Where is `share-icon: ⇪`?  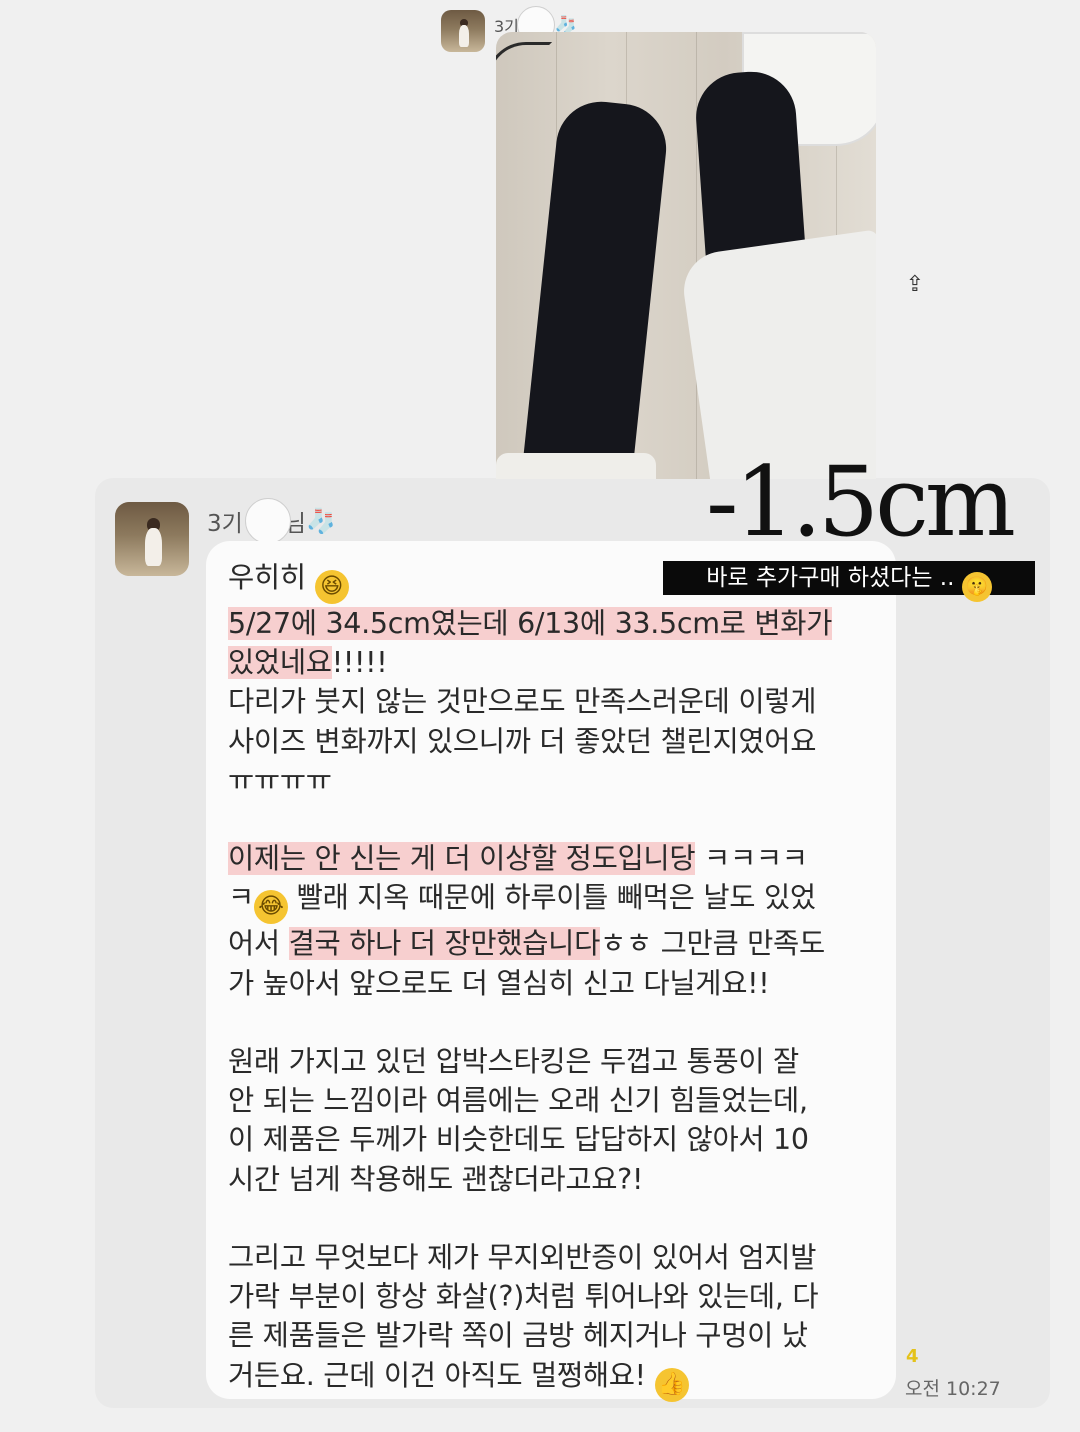
share-icon: ⇪ is located at coordinates (915, 285).